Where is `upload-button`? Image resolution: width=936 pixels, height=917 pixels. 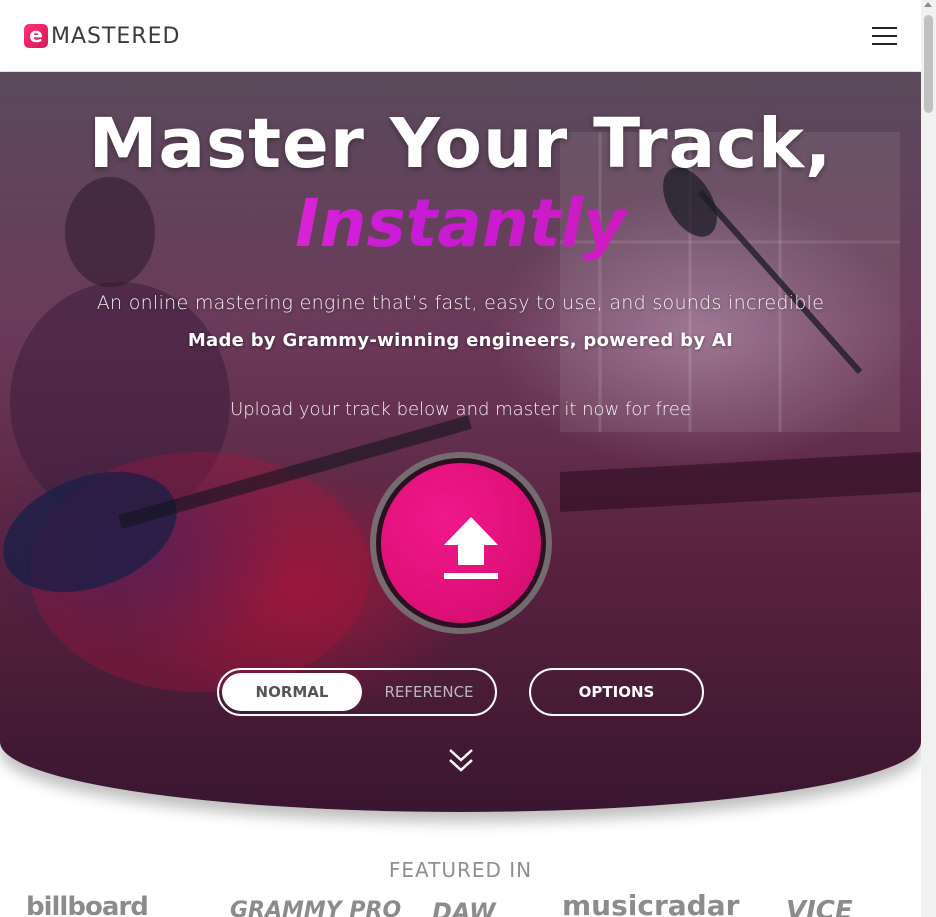
upload-button is located at coordinates (461, 543).